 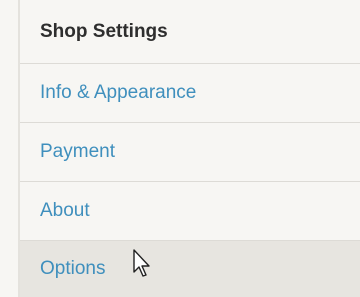 What do you see at coordinates (141, 263) in the screenshot?
I see `mouse-pointer-icon` at bounding box center [141, 263].